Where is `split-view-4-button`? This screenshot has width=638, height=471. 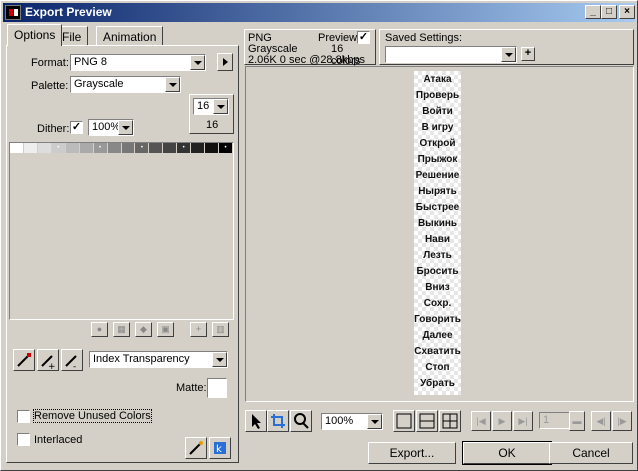
split-view-4-button is located at coordinates (450, 421).